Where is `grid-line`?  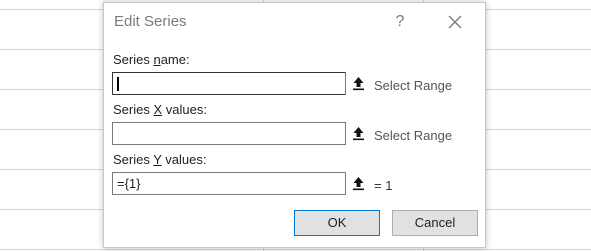
grid-line is located at coordinates (295, 249).